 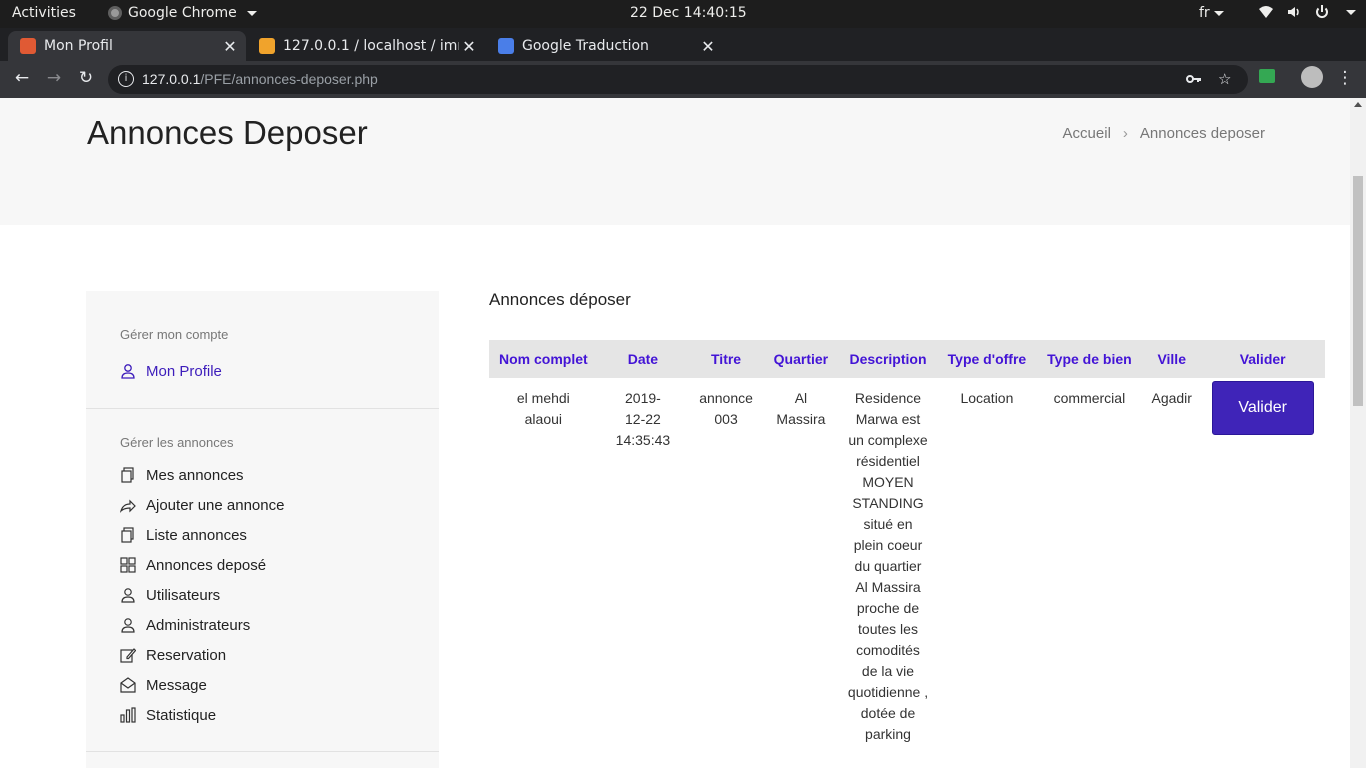 I want to click on address-bar: i 127.0.0.1/PFE/annonces-deposer.php ☆, so click(x=678, y=79).